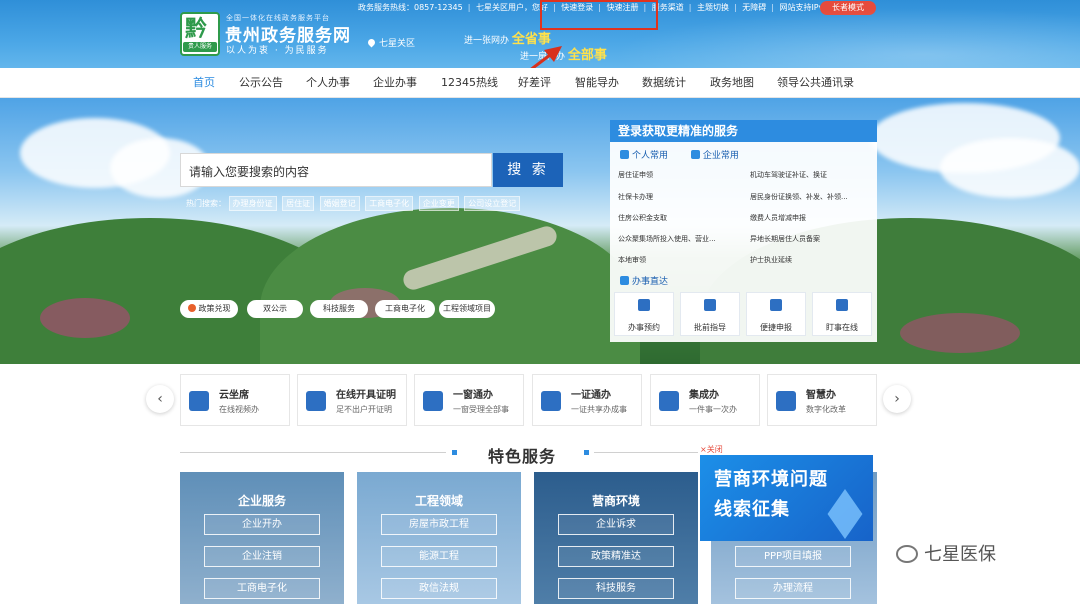 This screenshot has height=604, width=1080. Describe the element at coordinates (710, 305) in the screenshot. I see `layers-icon` at that location.